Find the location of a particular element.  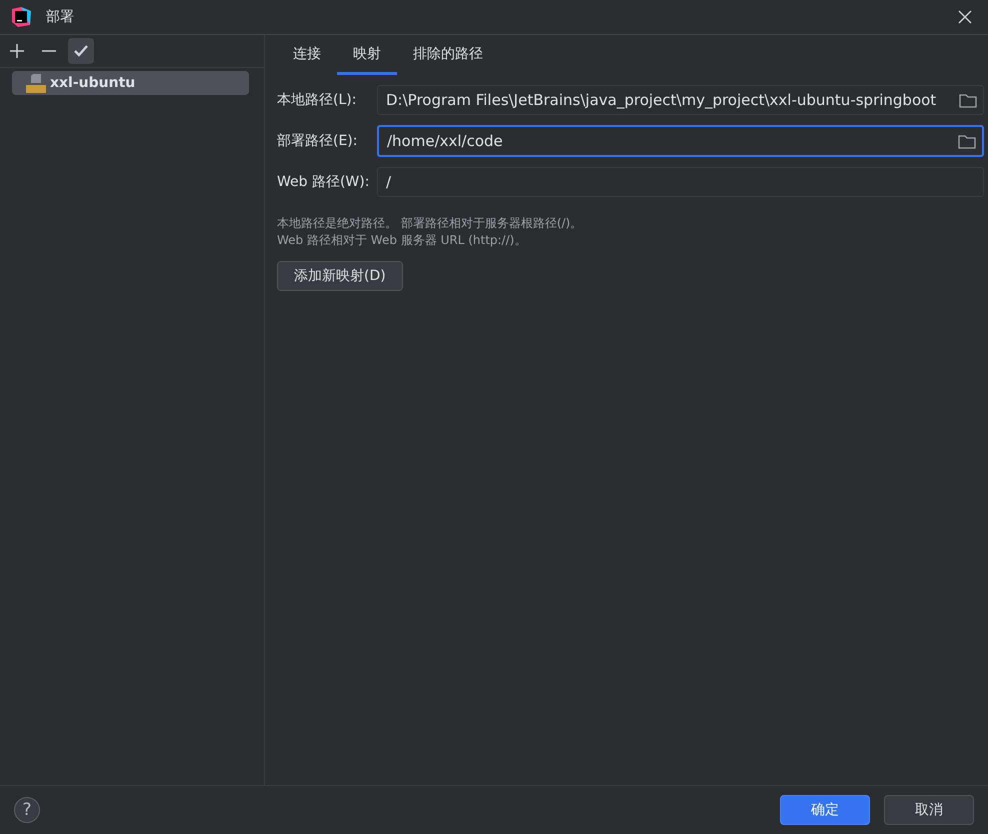

hint-text: 本地路径是绝对路径。 部署路径相对于服务器根路径(/)。 is located at coordinates (430, 223).